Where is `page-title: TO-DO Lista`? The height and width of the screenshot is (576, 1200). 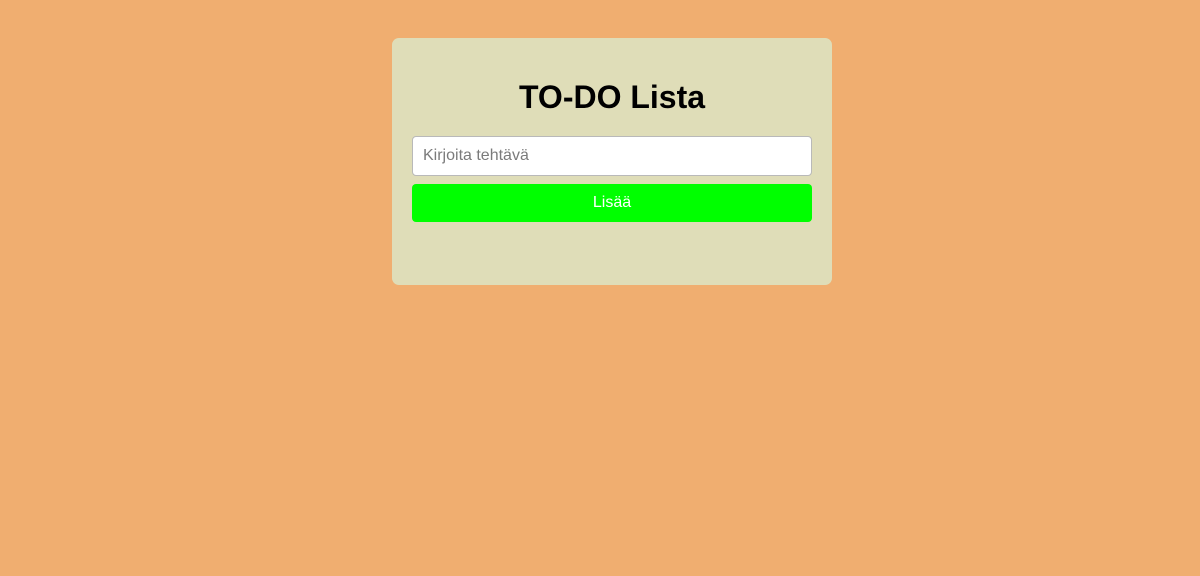 page-title: TO-DO Lista is located at coordinates (612, 97).